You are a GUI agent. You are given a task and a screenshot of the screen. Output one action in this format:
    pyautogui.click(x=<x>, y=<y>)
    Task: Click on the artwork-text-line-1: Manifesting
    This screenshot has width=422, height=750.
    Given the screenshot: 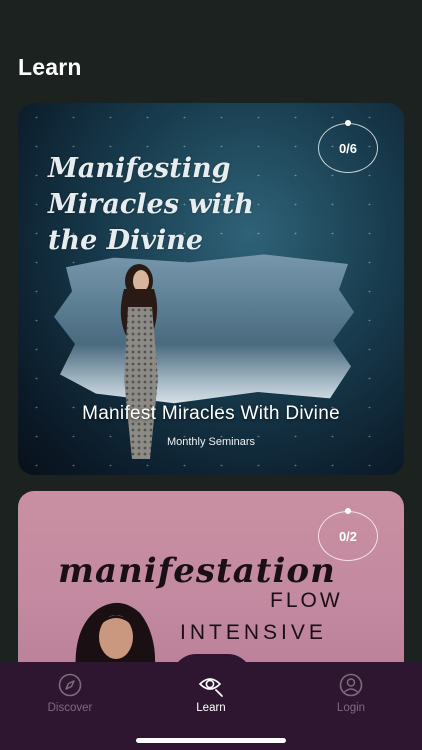 What is the action you would take?
    pyautogui.click(x=139, y=168)
    